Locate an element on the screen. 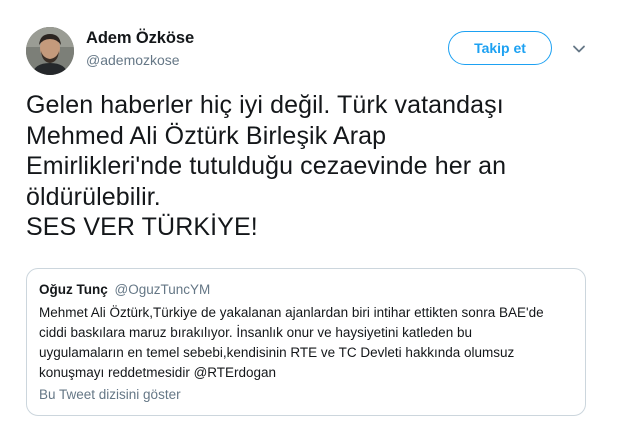 The image size is (618, 426). avatar-image is located at coordinates (50, 51).